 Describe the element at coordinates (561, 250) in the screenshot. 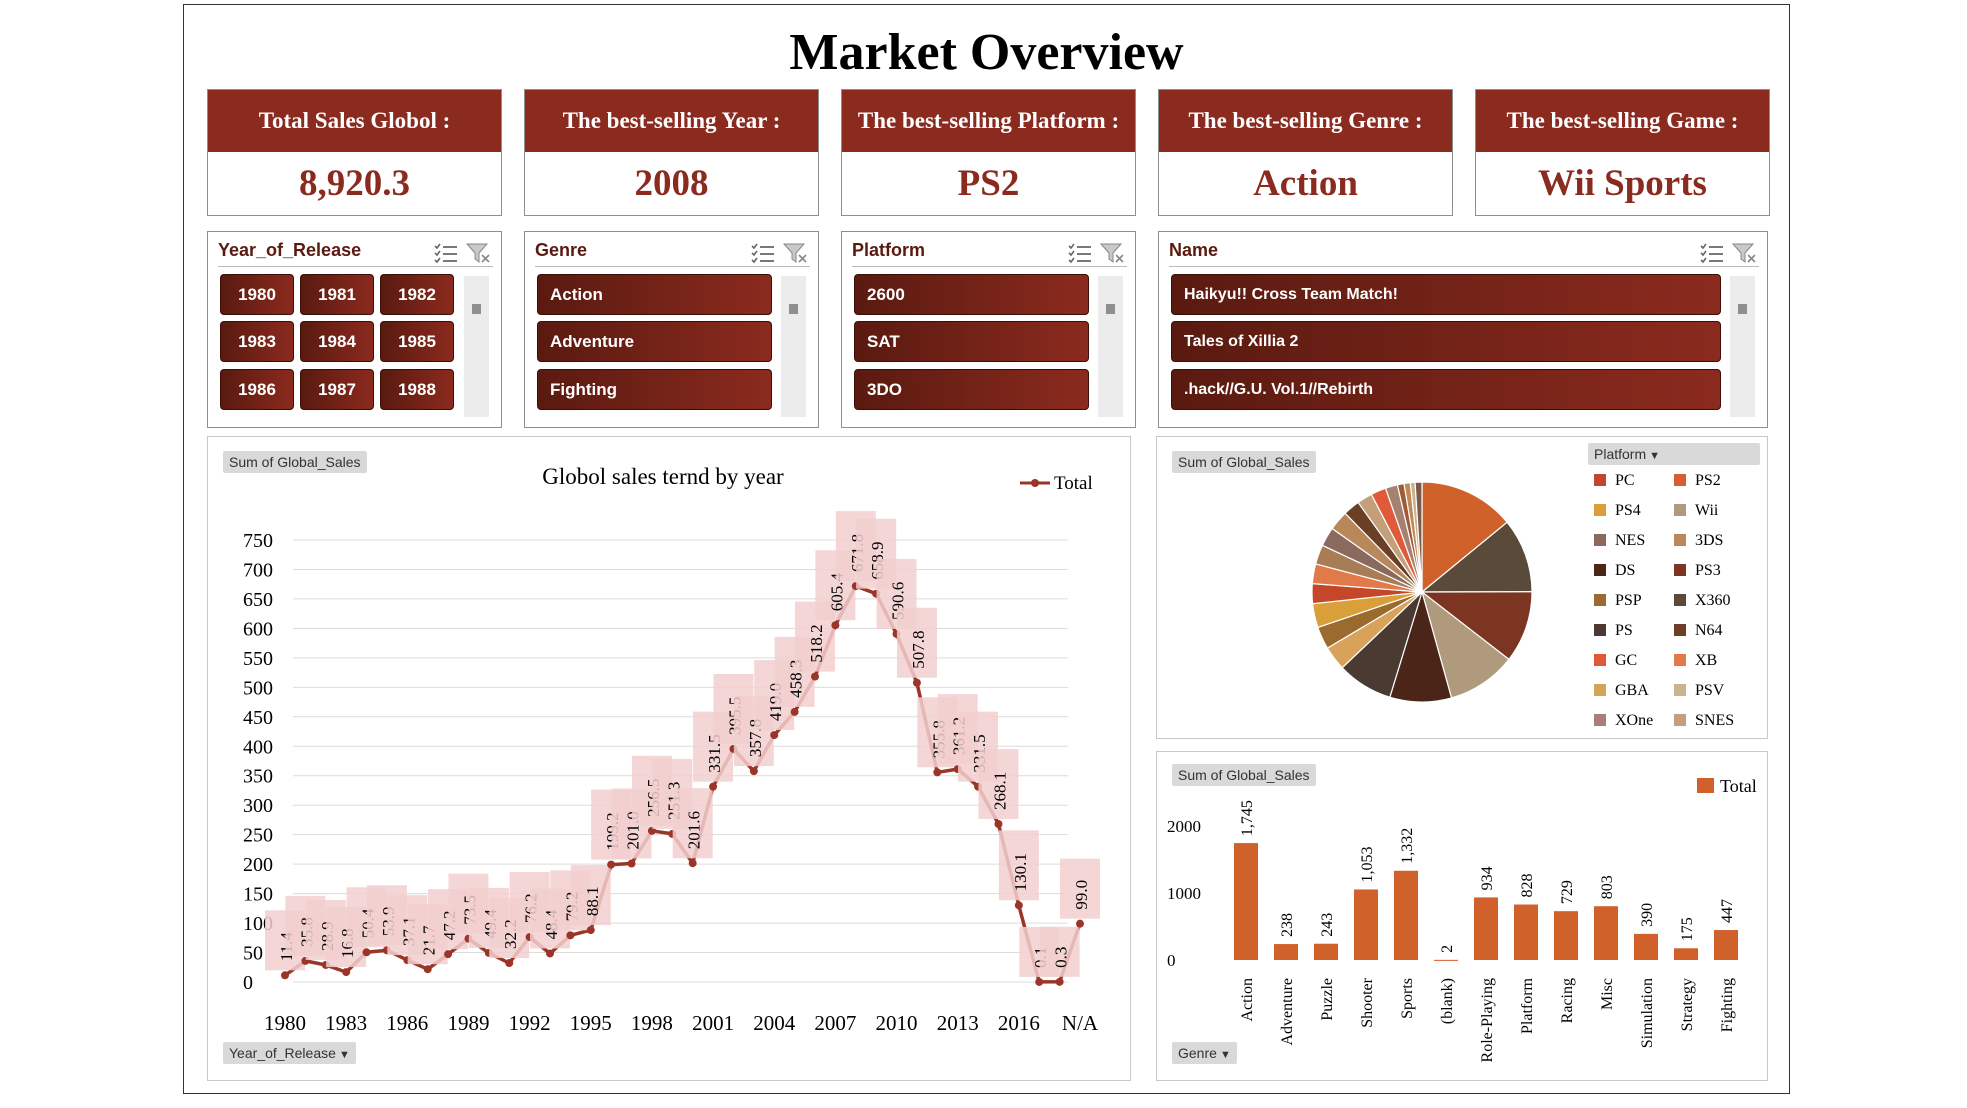

I see `slicer-title: Genre` at that location.